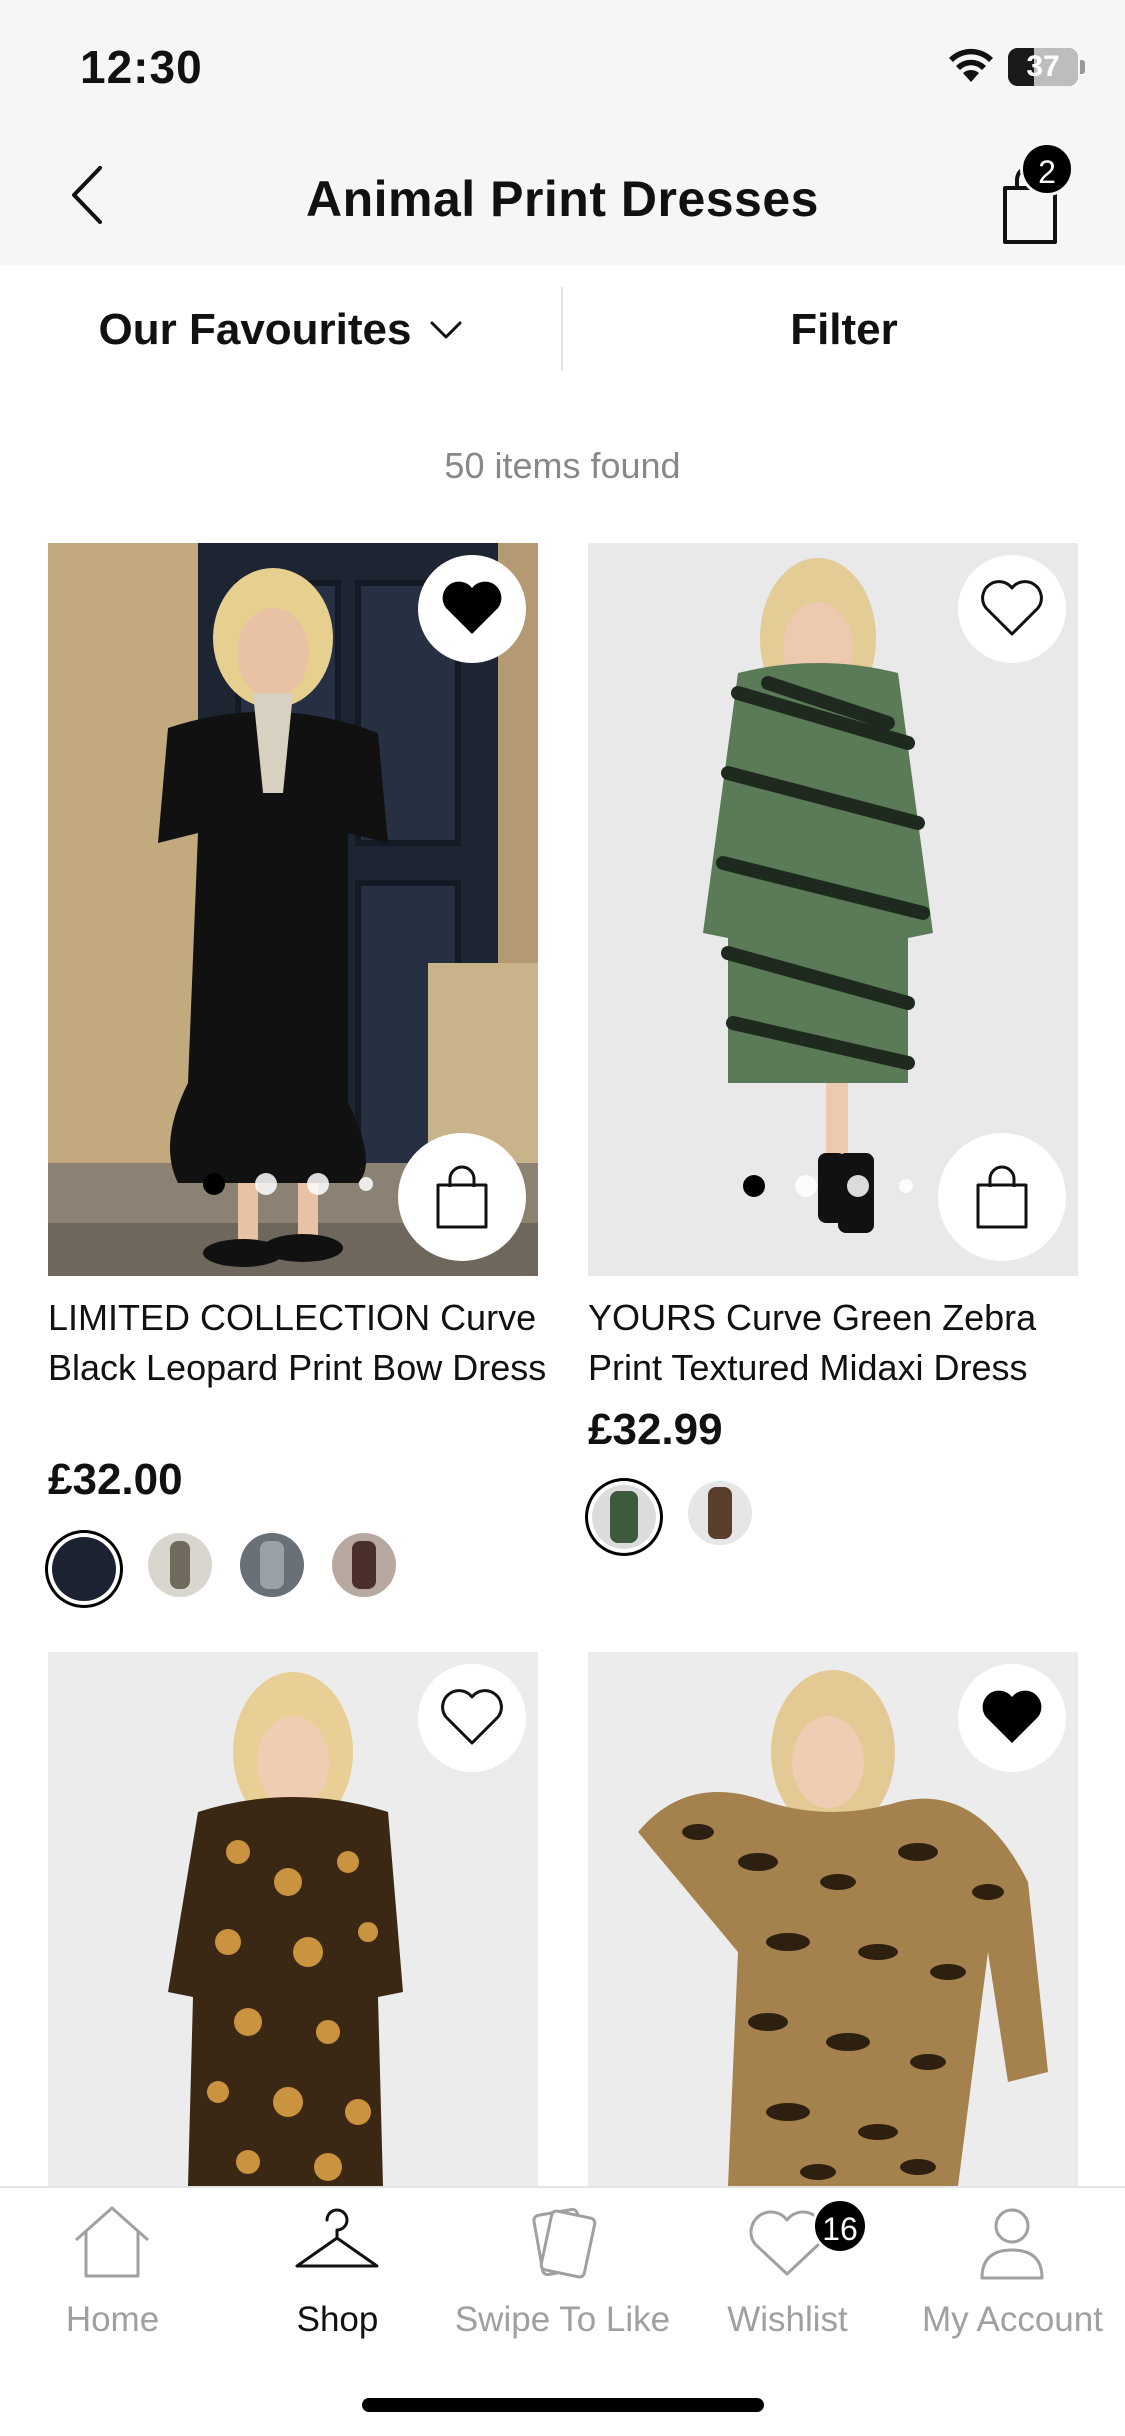 The width and height of the screenshot is (1125, 2436). I want to click on battery-icon: 37, so click(1043, 67).